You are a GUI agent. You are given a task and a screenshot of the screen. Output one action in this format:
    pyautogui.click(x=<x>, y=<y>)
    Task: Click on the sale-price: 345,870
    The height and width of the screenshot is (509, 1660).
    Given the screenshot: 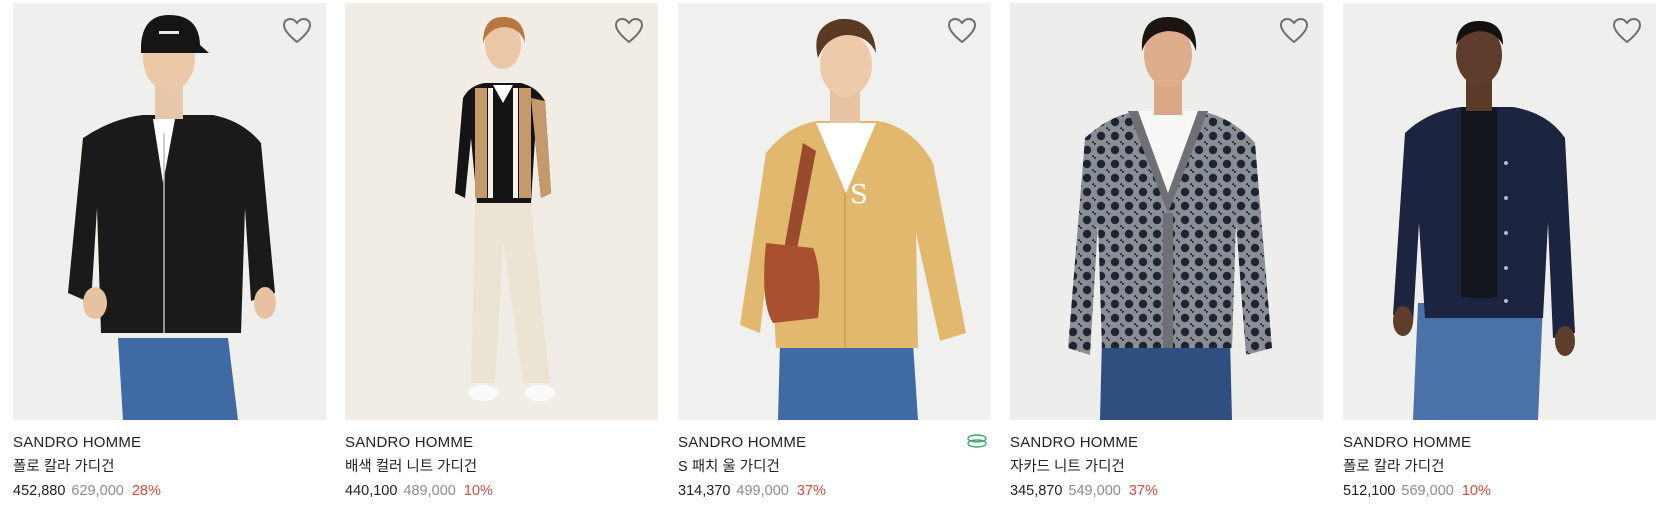 What is the action you would take?
    pyautogui.click(x=1036, y=491)
    